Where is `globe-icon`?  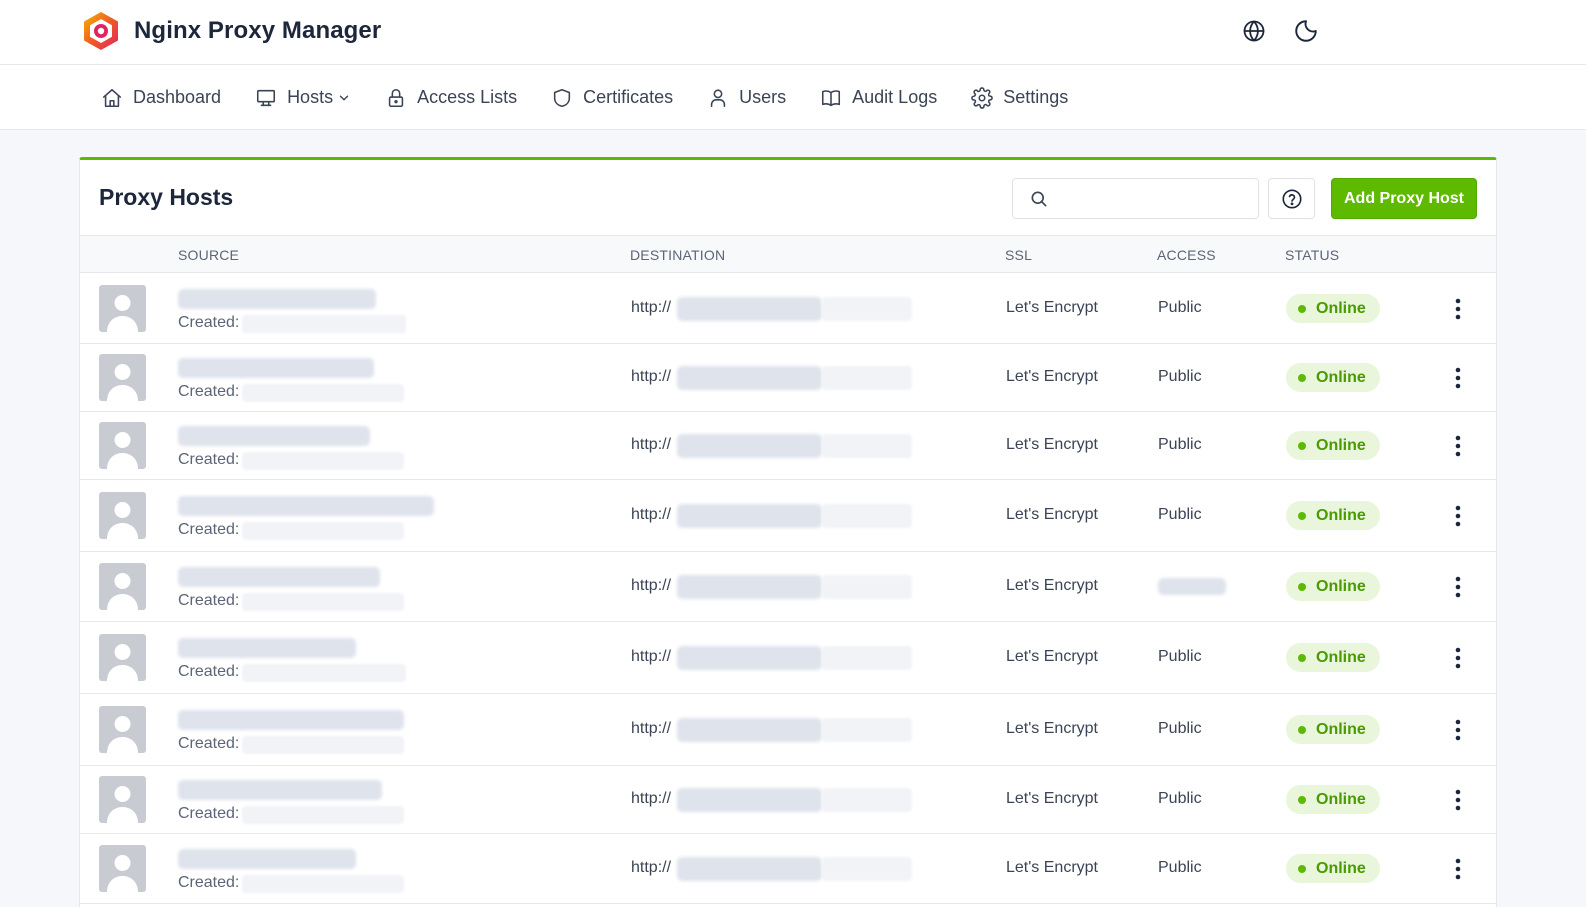 globe-icon is located at coordinates (1254, 31).